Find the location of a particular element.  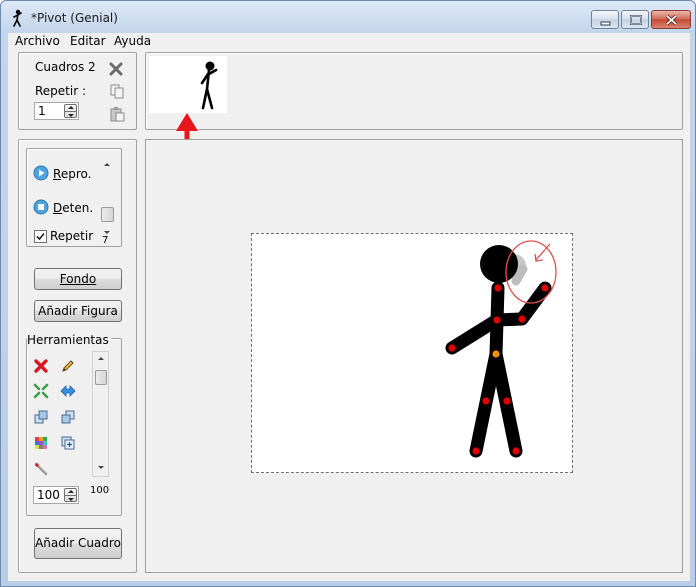

play-label: Repro. is located at coordinates (72, 174).